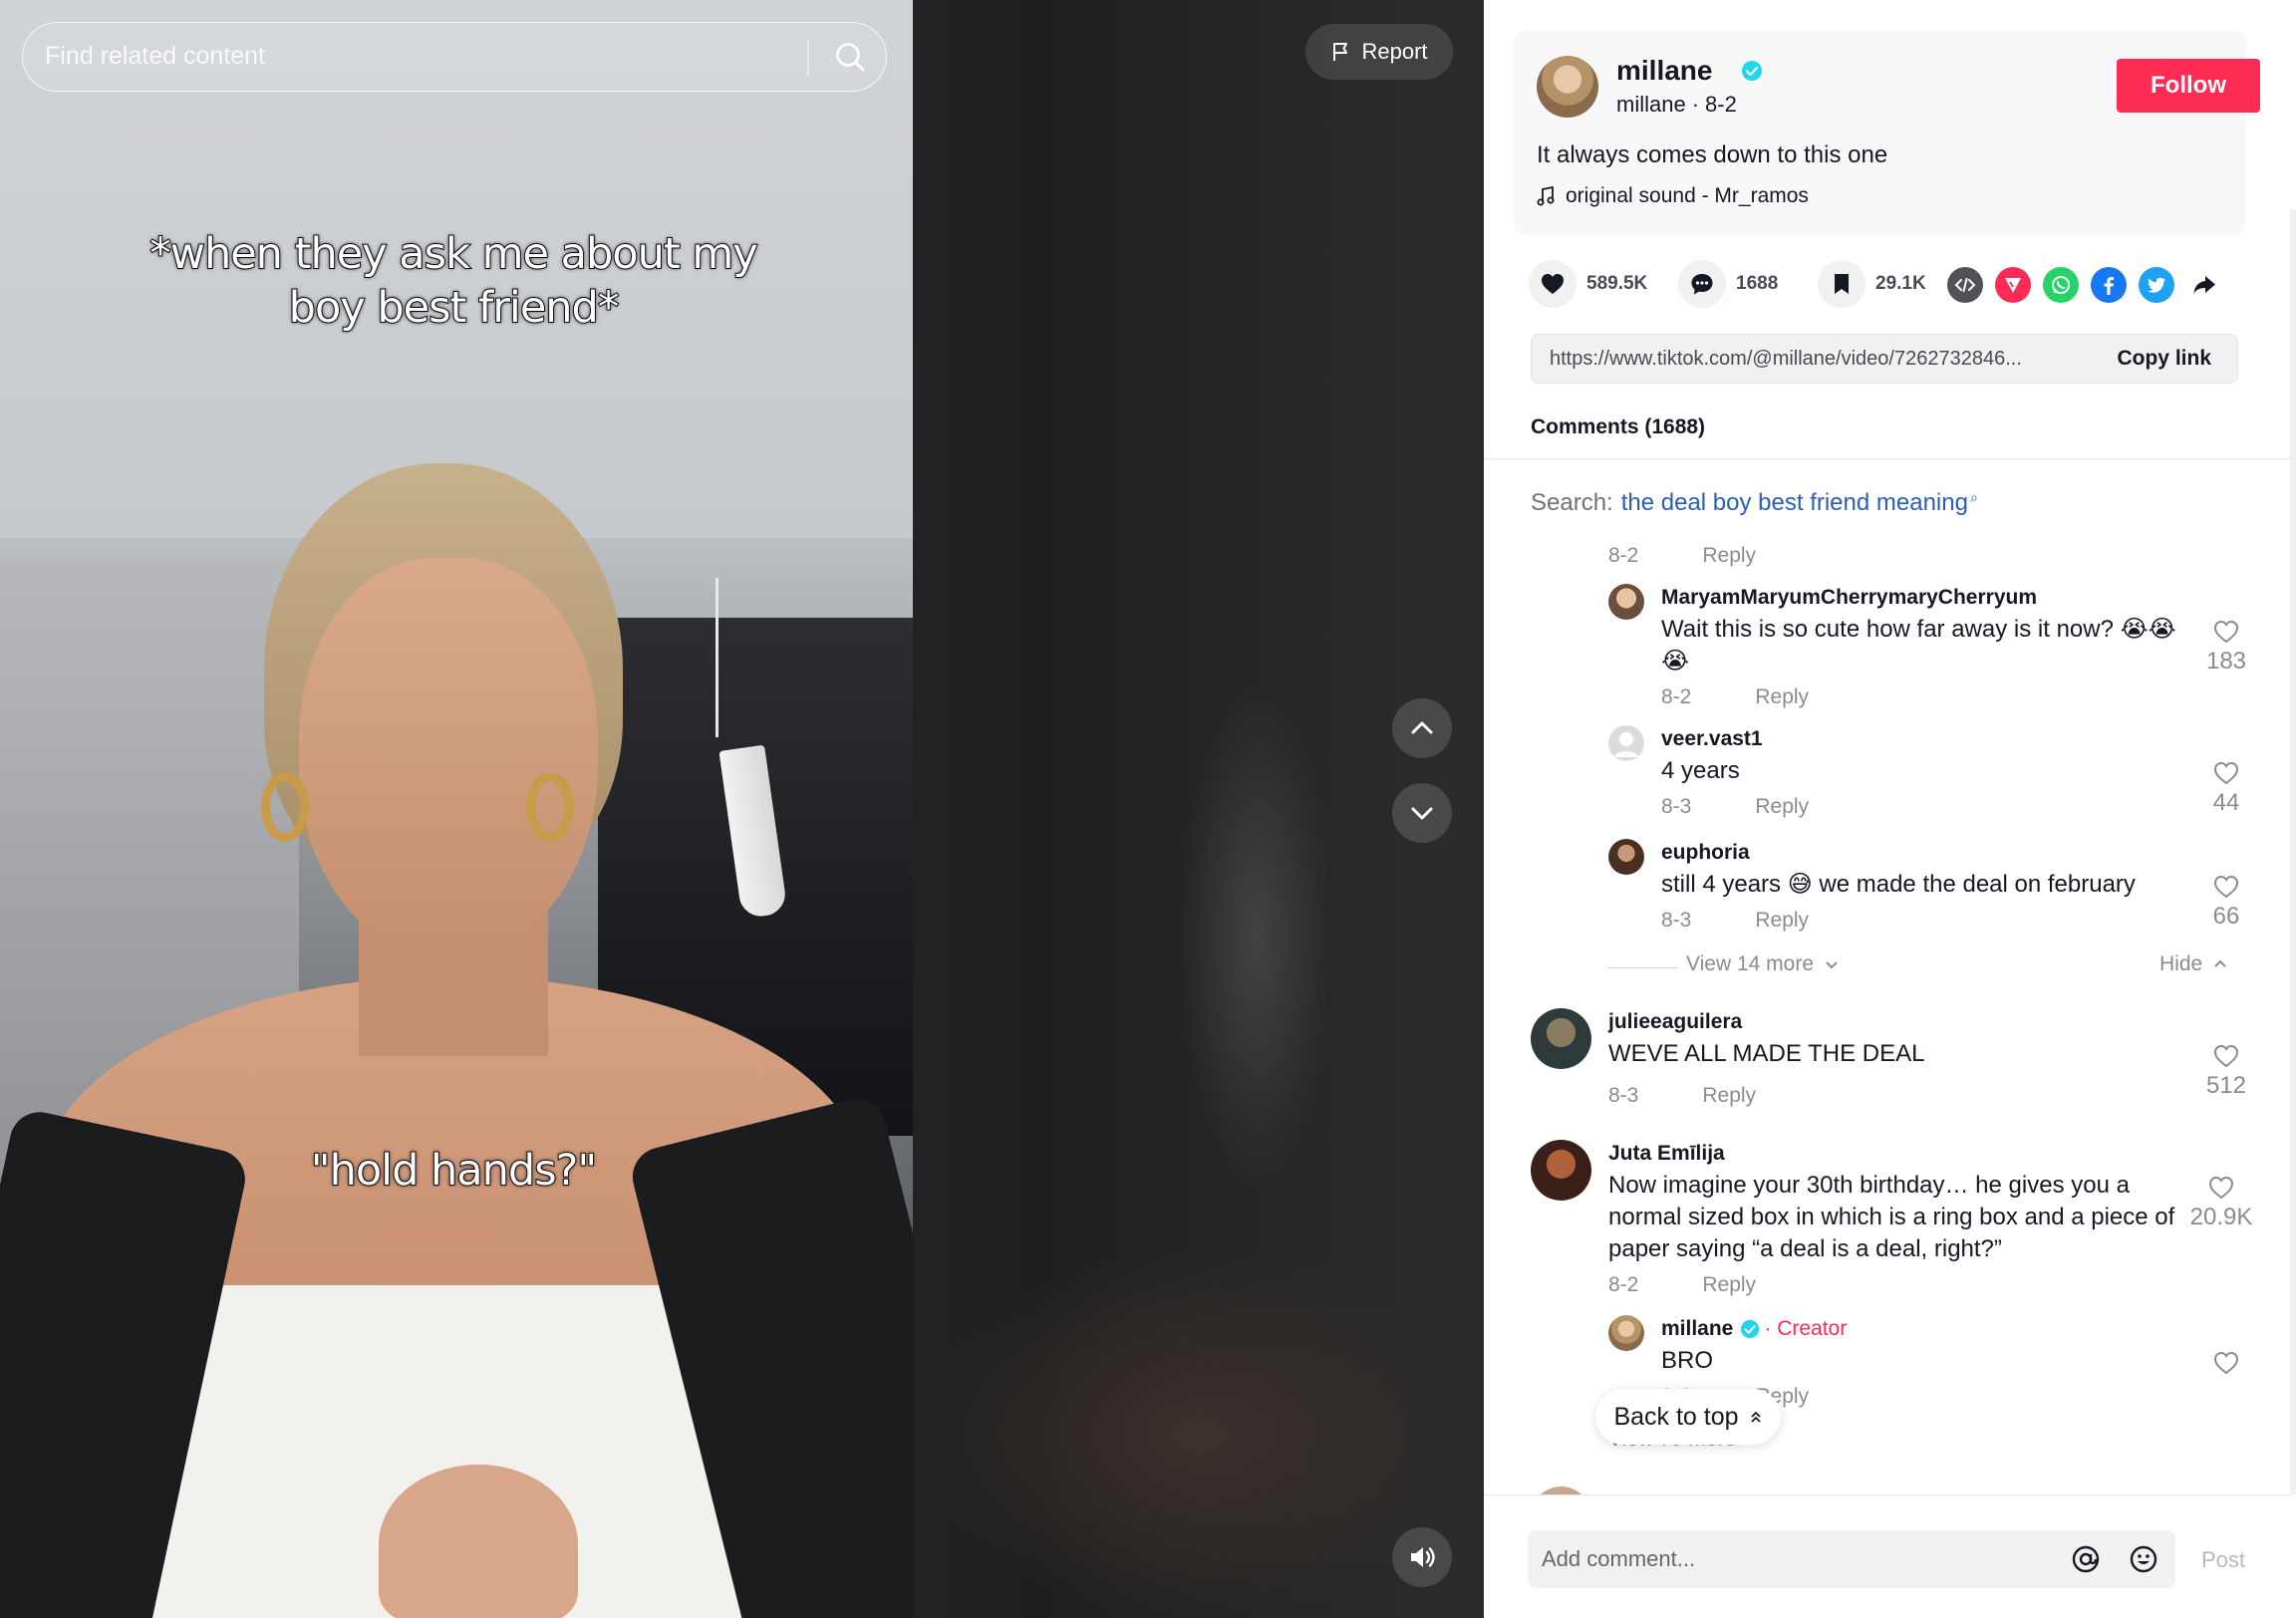 This screenshot has width=2296, height=1618. I want to click on report-label: Report, so click(1394, 51).